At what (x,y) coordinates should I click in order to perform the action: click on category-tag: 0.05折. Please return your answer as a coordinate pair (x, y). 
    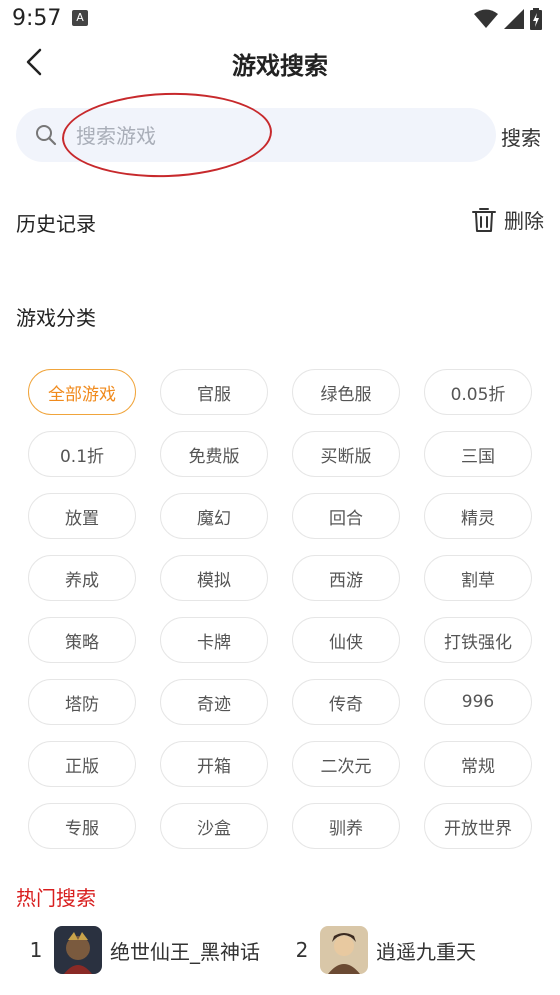
    Looking at the image, I should click on (478, 392).